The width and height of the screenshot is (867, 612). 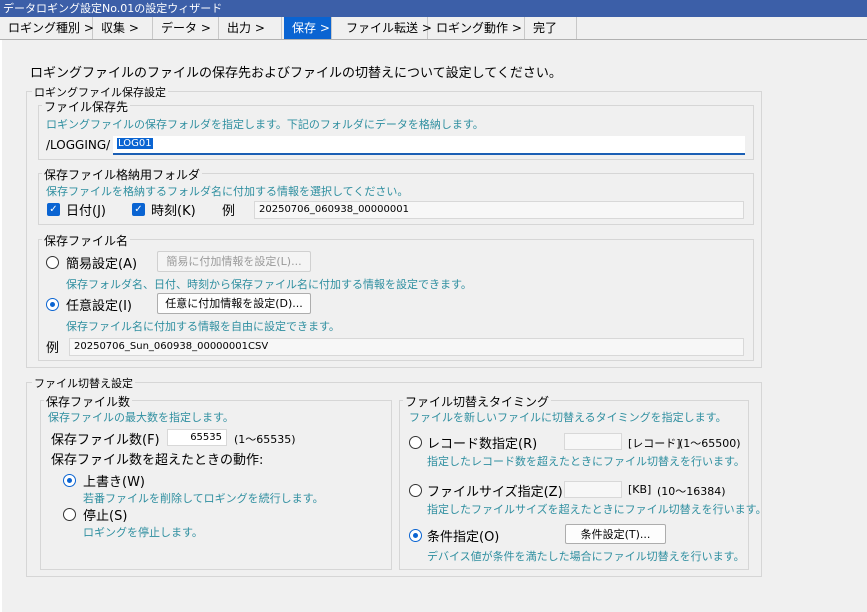 What do you see at coordinates (482, 444) in the screenshot?
I see `records-label: レコード数指定(R)` at bounding box center [482, 444].